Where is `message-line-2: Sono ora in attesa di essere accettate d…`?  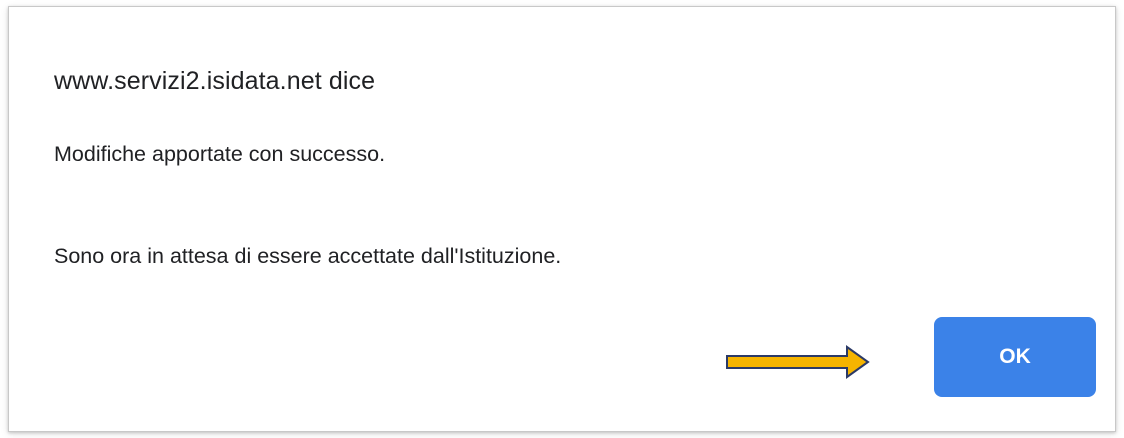 message-line-2: Sono ora in attesa di essere accettate d… is located at coordinates (308, 256).